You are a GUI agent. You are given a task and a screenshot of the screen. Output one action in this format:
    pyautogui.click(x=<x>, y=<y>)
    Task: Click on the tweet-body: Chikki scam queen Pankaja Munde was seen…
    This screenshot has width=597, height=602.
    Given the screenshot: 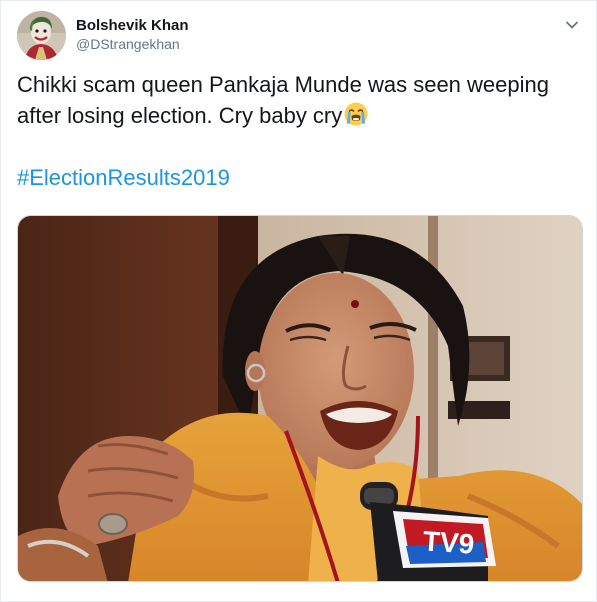 What is the action you would take?
    pyautogui.click(x=283, y=100)
    